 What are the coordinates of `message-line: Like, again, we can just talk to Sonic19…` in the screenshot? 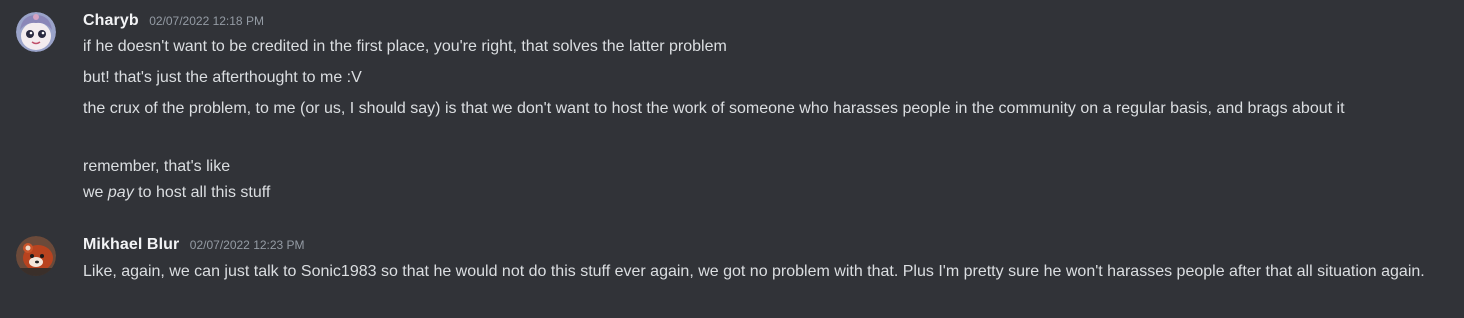 It's located at (754, 271).